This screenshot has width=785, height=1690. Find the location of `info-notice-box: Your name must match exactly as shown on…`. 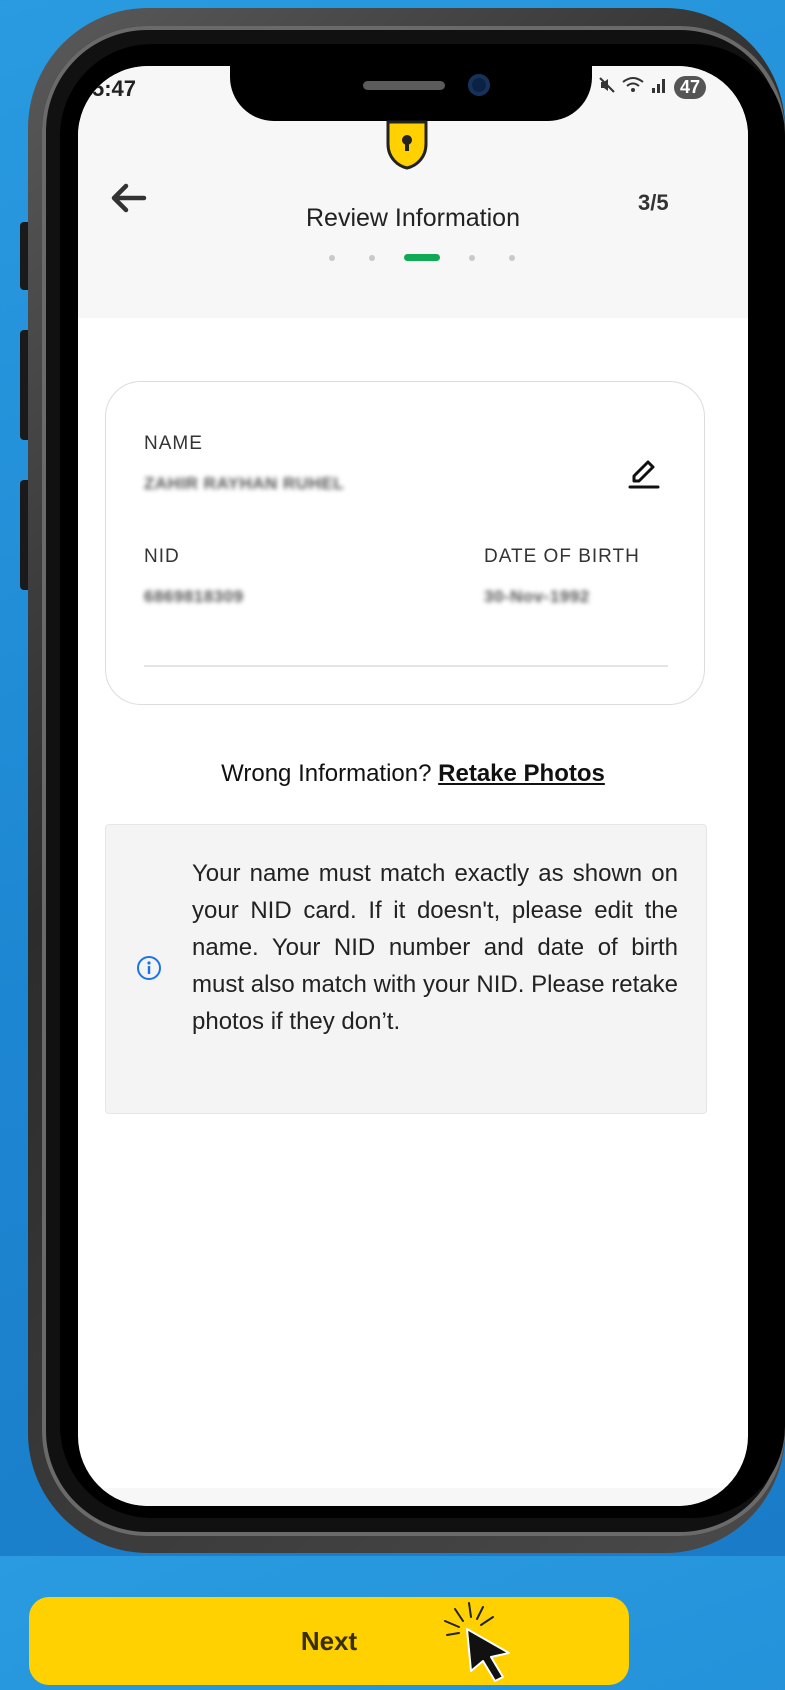

info-notice-box: Your name must match exactly as shown on… is located at coordinates (406, 969).